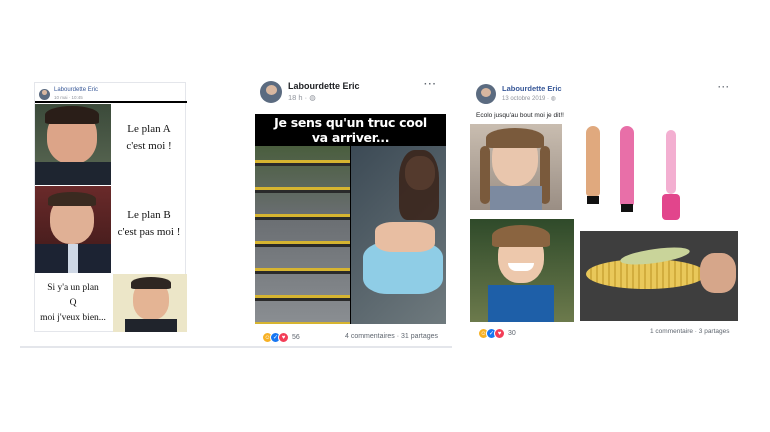 Image resolution: width=770 pixels, height=432 pixels. What do you see at coordinates (525, 99) in the screenshot?
I see `post-time-text: 13 octobre 2019 ·` at bounding box center [525, 99].